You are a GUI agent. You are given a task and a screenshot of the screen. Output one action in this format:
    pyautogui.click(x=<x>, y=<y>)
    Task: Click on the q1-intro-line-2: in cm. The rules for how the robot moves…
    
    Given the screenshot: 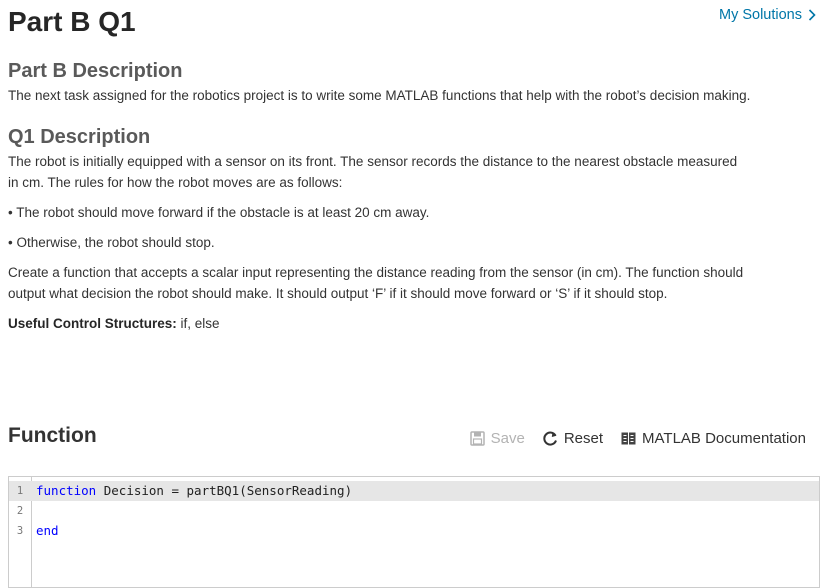 What is the action you would take?
    pyautogui.click(x=175, y=182)
    